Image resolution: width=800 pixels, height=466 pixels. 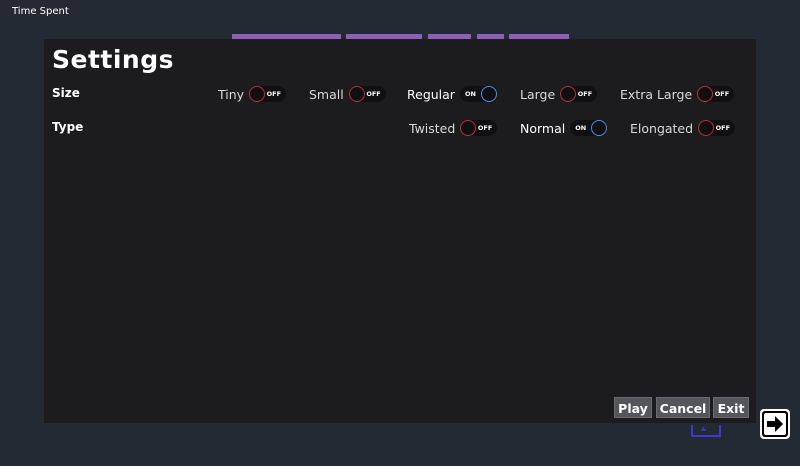 What do you see at coordinates (431, 94) in the screenshot?
I see `size-option-label: Regular` at bounding box center [431, 94].